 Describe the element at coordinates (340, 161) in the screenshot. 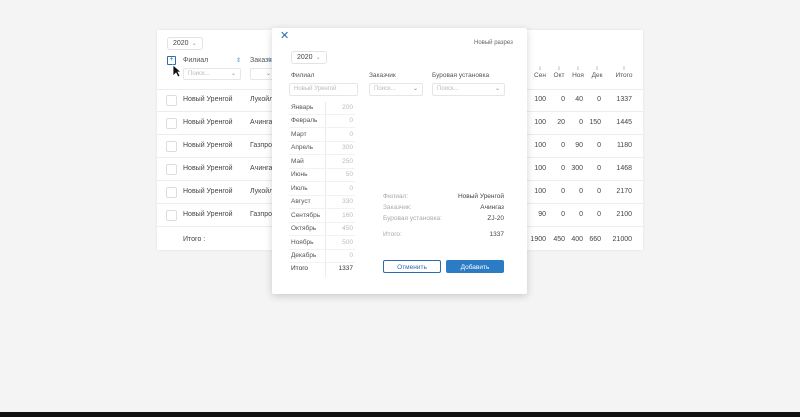

I see `month-input: 250` at that location.